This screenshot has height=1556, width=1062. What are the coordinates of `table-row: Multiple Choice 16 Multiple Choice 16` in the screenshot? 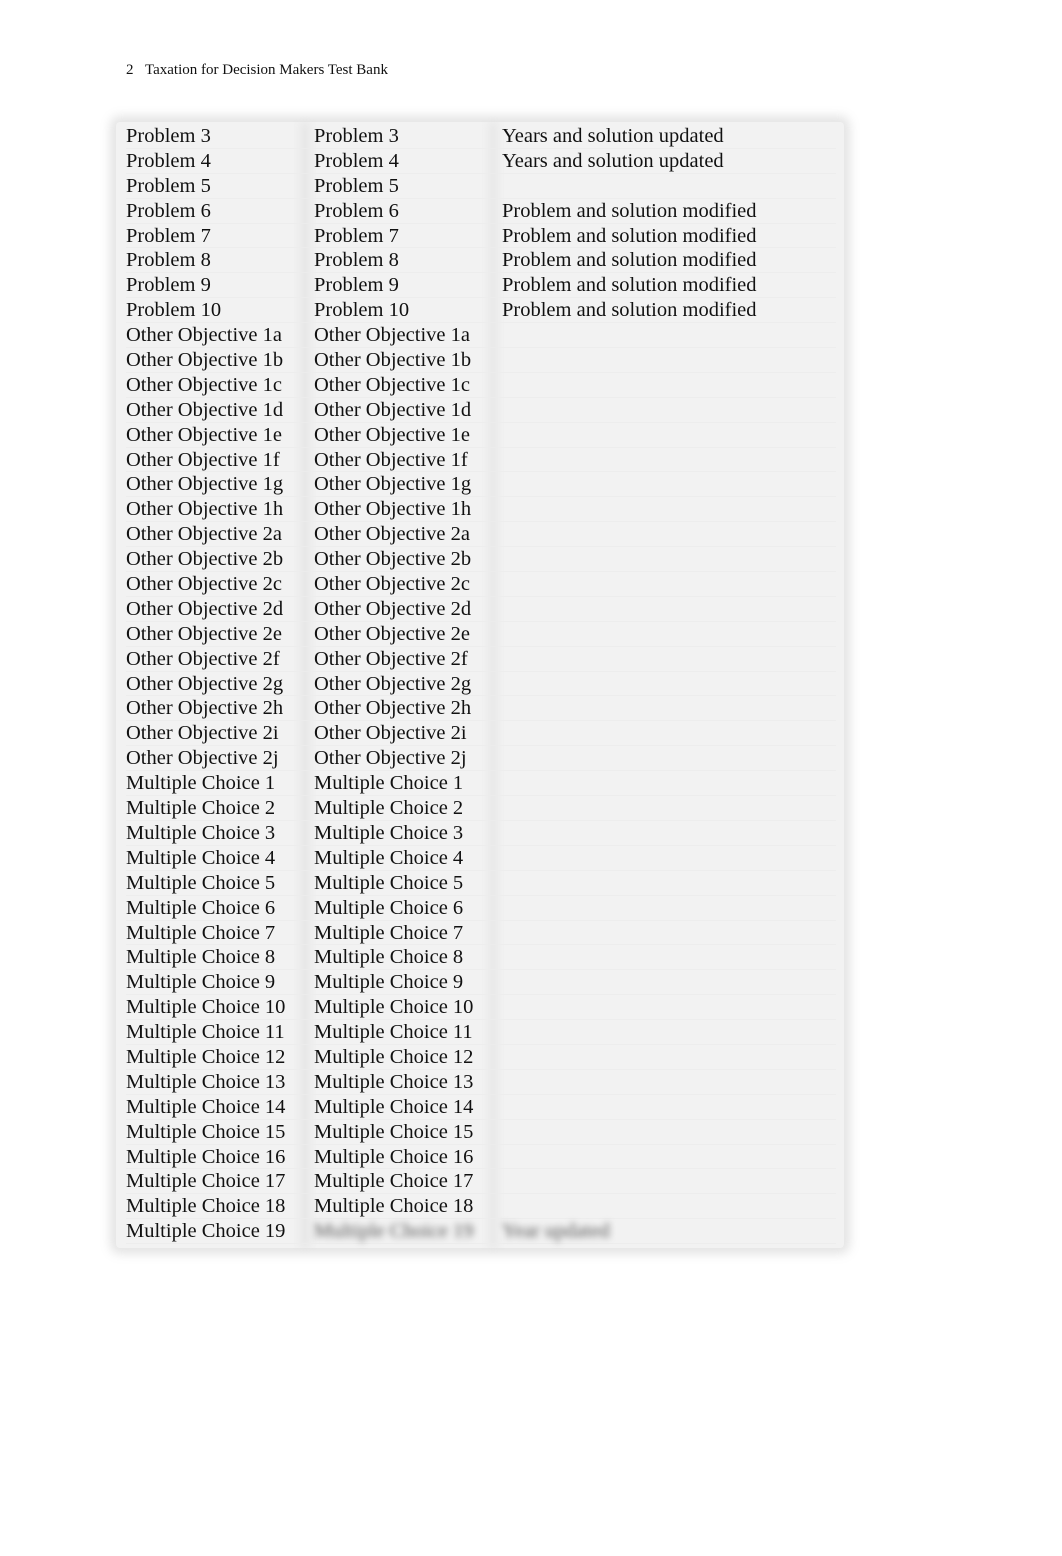 It's located at (481, 1157).